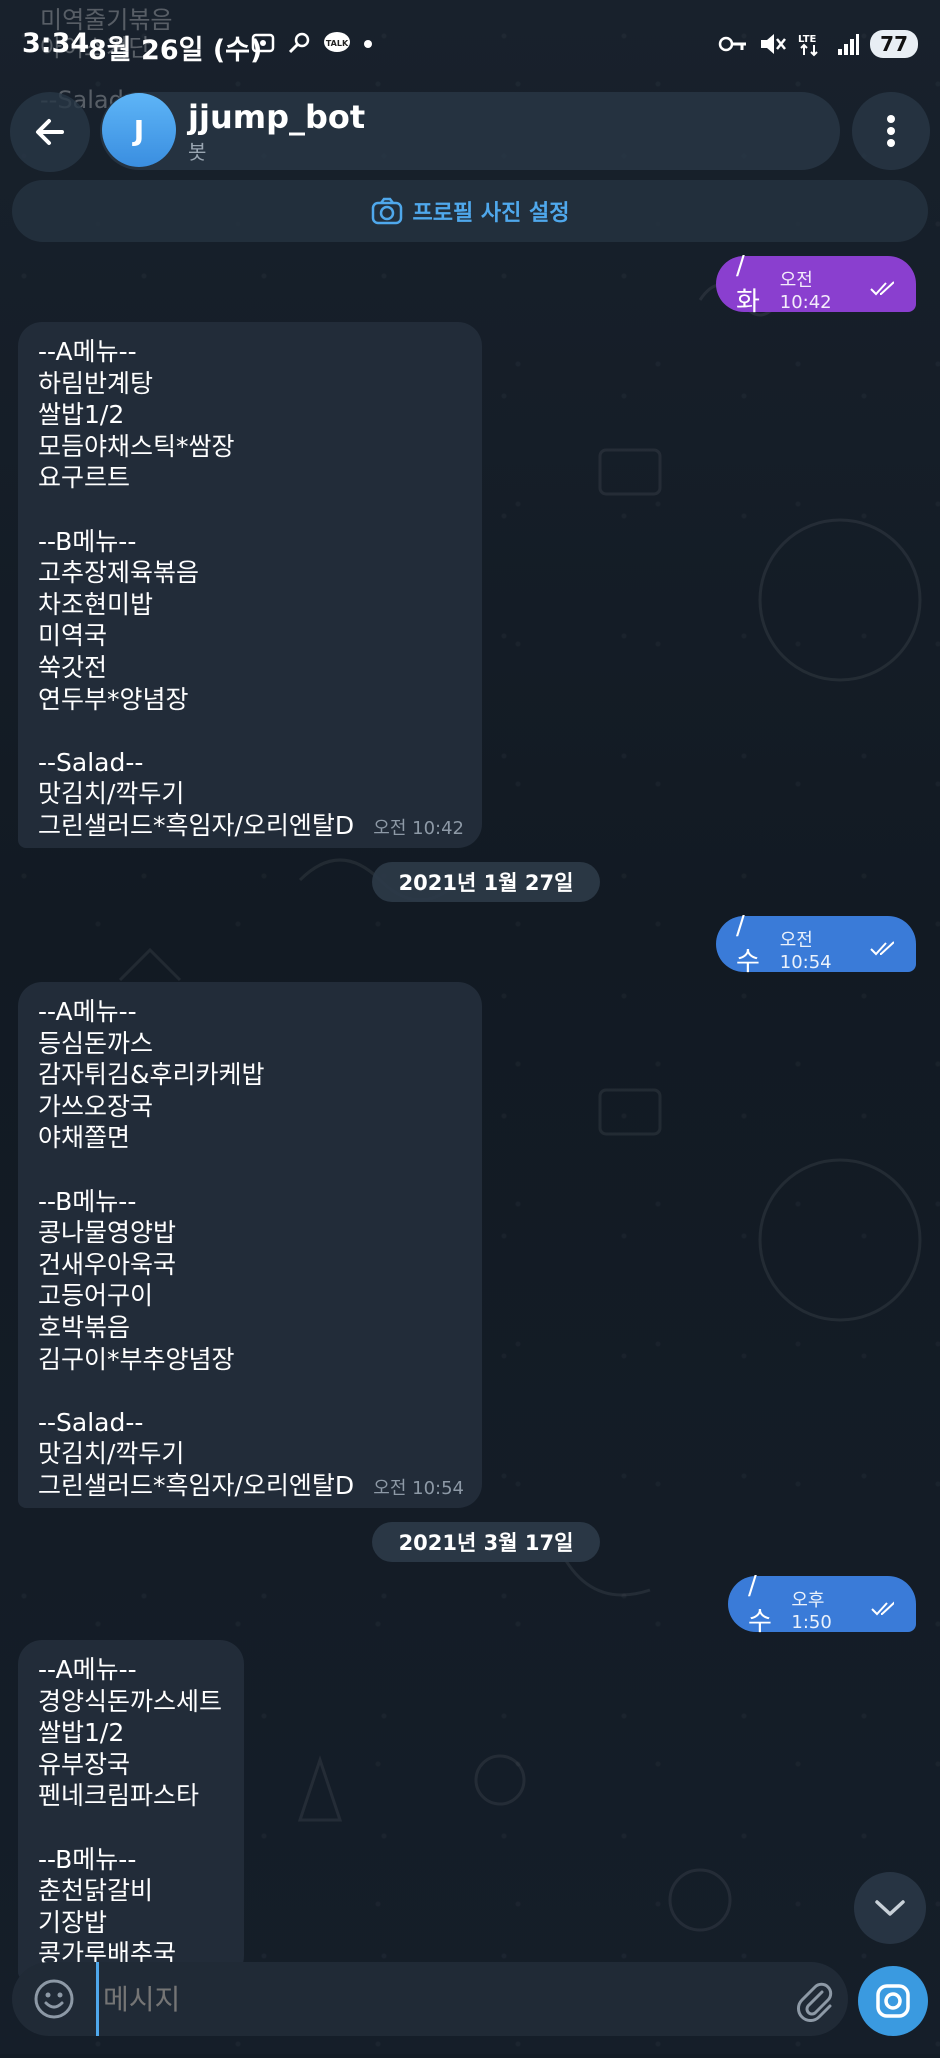 The height and width of the screenshot is (2058, 940). What do you see at coordinates (774, 44) in the screenshot?
I see `mute-icon` at bounding box center [774, 44].